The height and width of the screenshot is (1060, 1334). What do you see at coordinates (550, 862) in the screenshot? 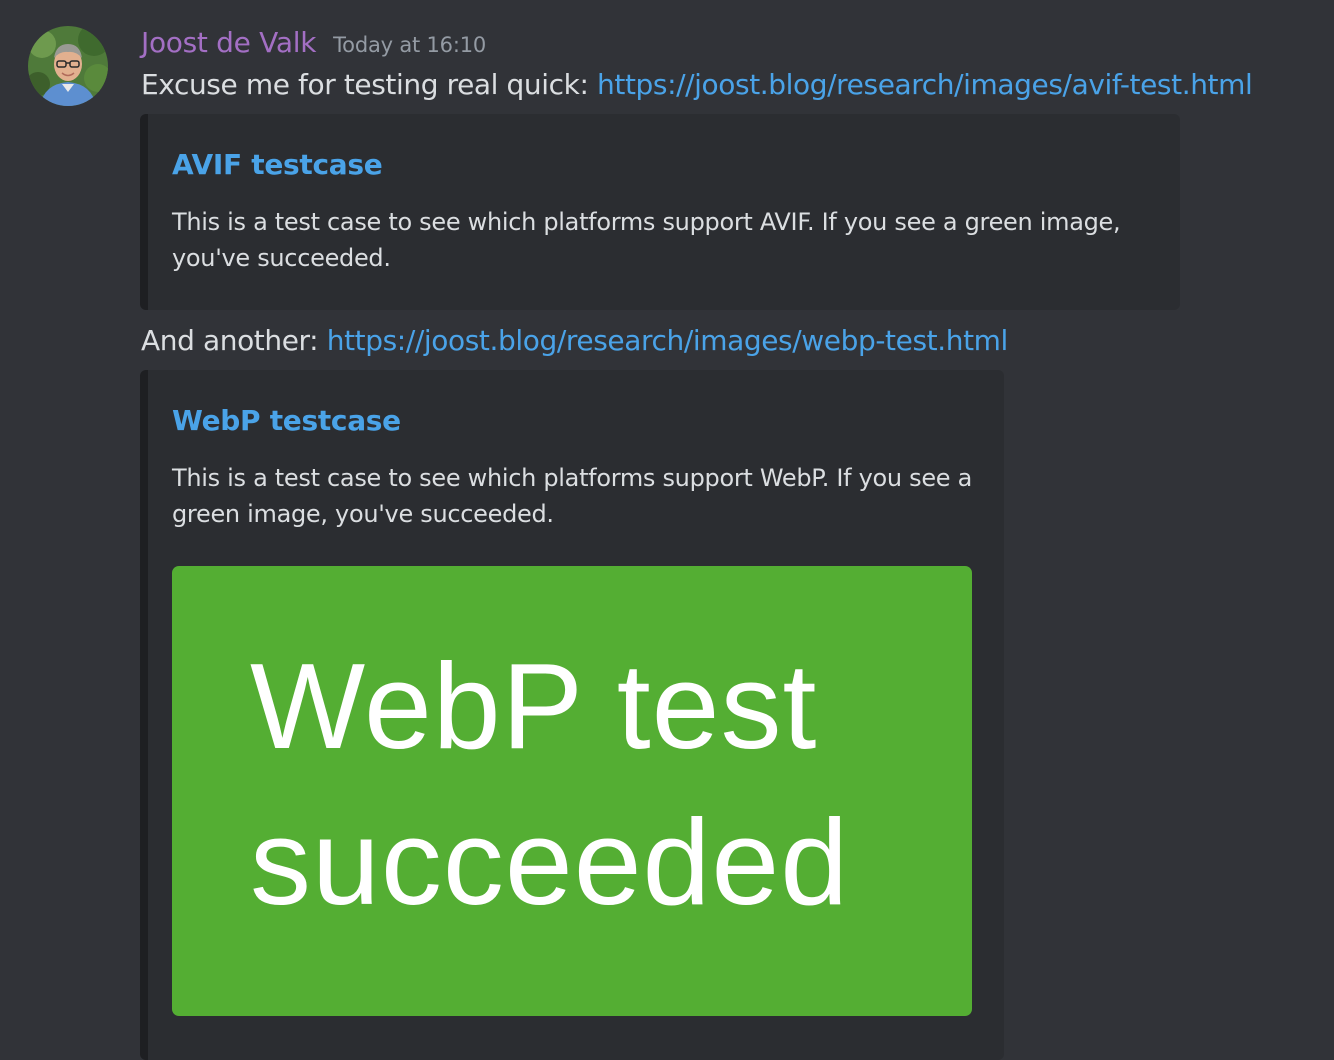
I see `embed-image-text-line2: succeeded` at bounding box center [550, 862].